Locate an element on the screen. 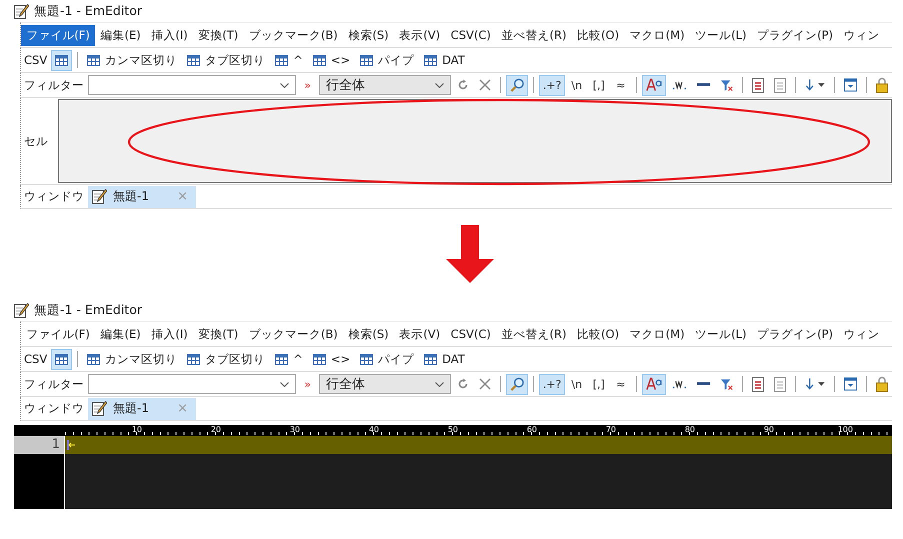  filter-icon is located at coordinates (726, 85).